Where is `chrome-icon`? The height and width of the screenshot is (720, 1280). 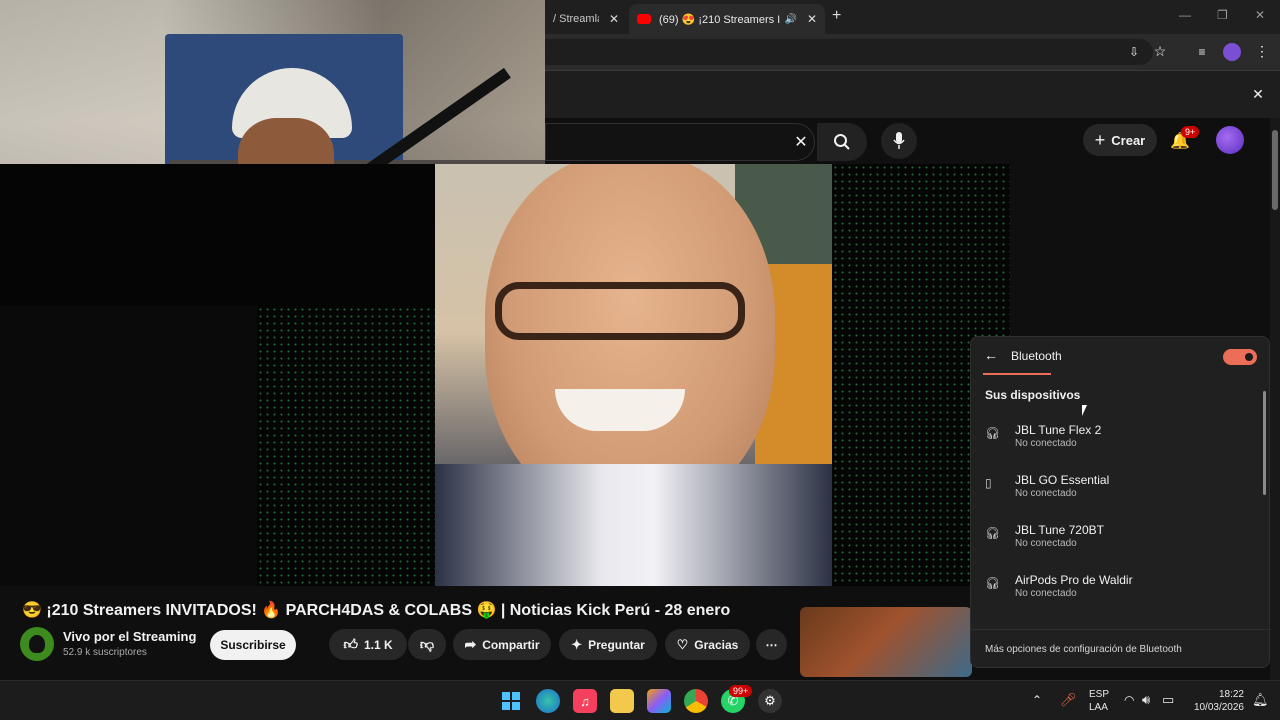
chrome-icon is located at coordinates (696, 701).